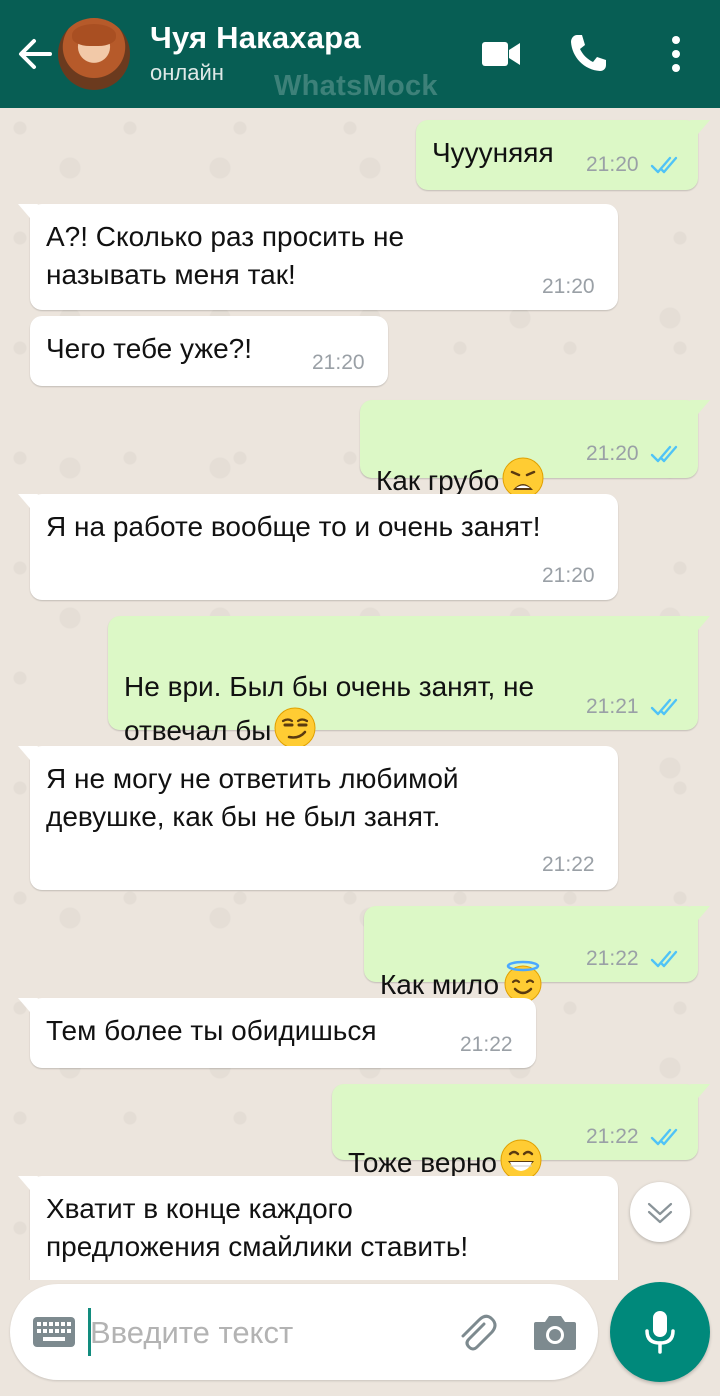 This screenshot has height=1396, width=720. I want to click on message-outgoing: Чуууняяя 21:20, so click(563, 155).